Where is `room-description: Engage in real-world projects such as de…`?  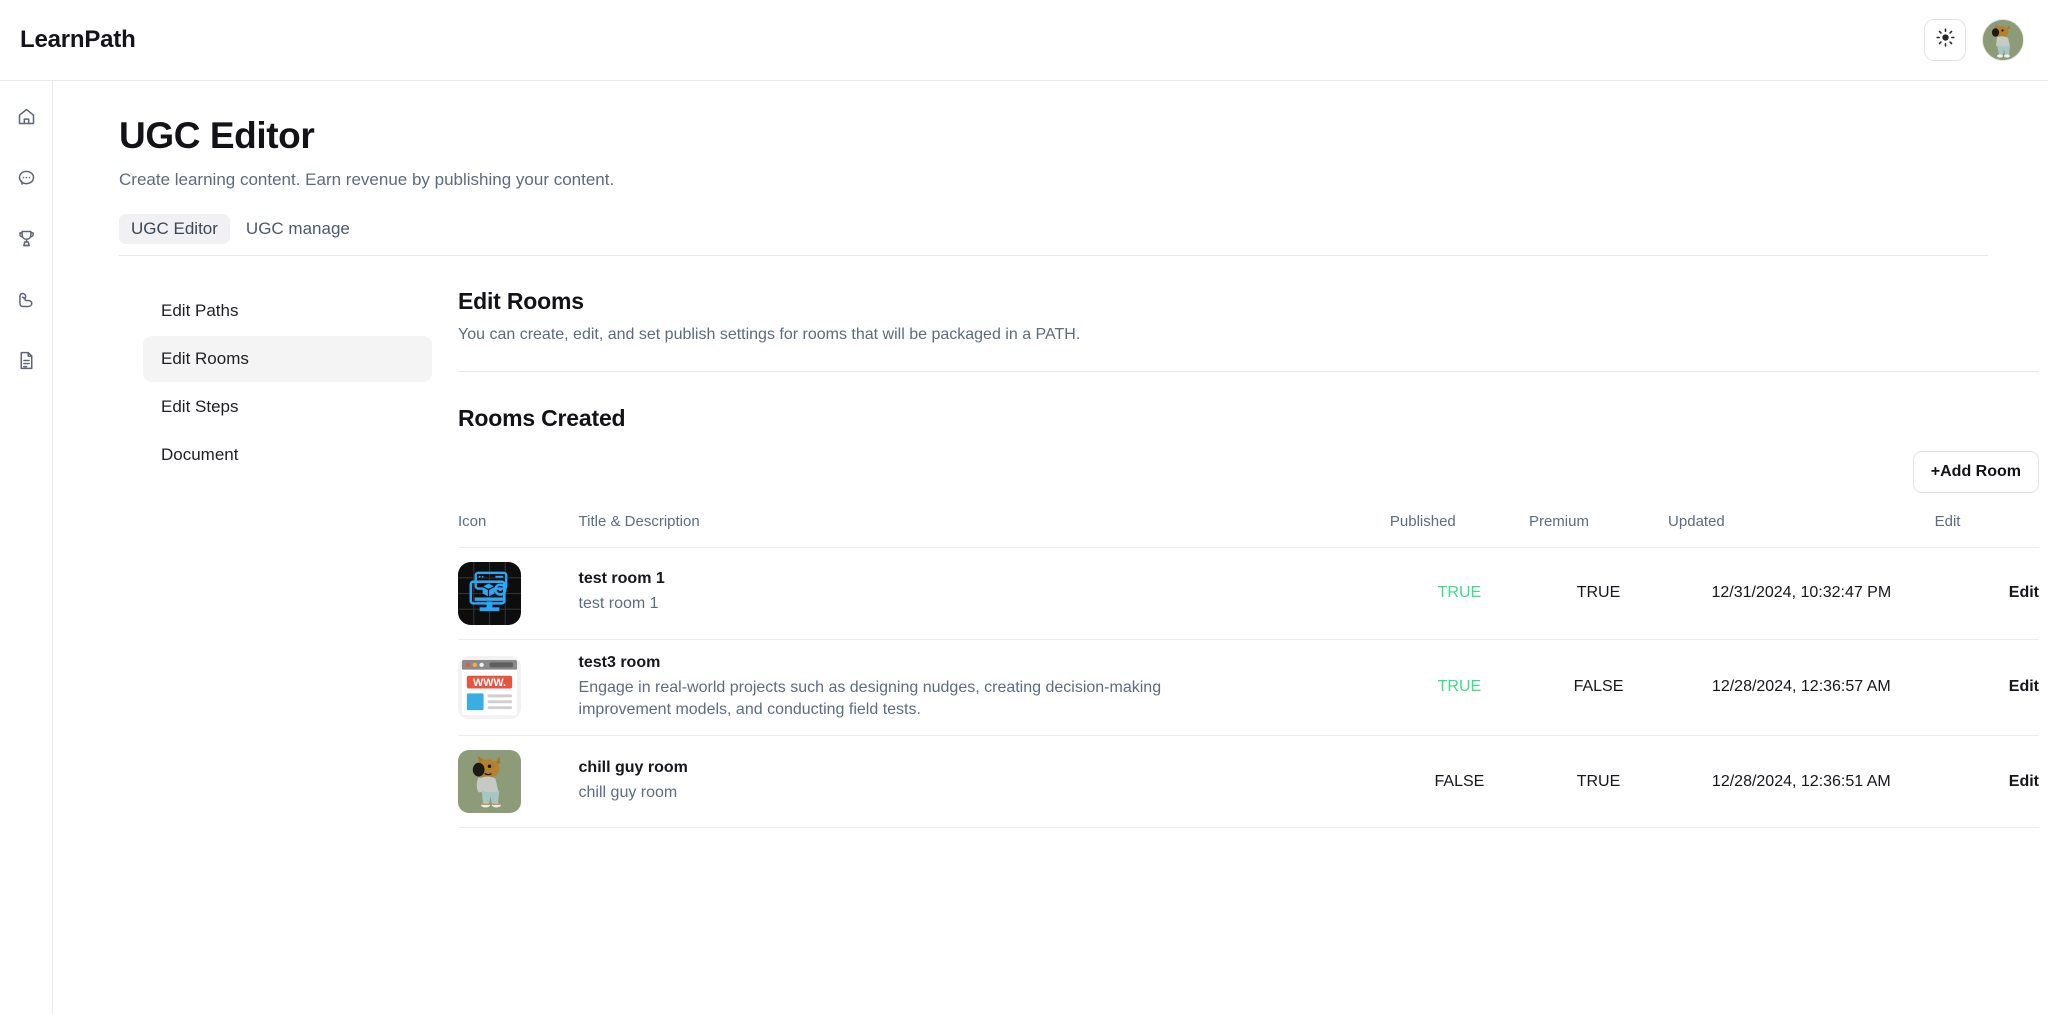 room-description: Engage in real-world projects such as de… is located at coordinates (870, 698).